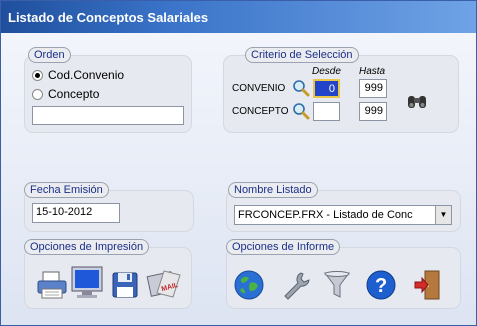 The width and height of the screenshot is (477, 326). I want to click on concepto-hasta-input: 999, so click(373, 111).